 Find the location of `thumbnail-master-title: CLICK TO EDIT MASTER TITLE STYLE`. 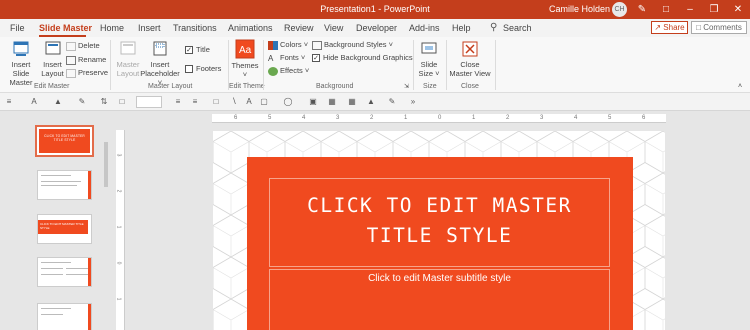

thumbnail-master-title: CLICK TO EDIT MASTER TITLE STYLE is located at coordinates (64, 141).